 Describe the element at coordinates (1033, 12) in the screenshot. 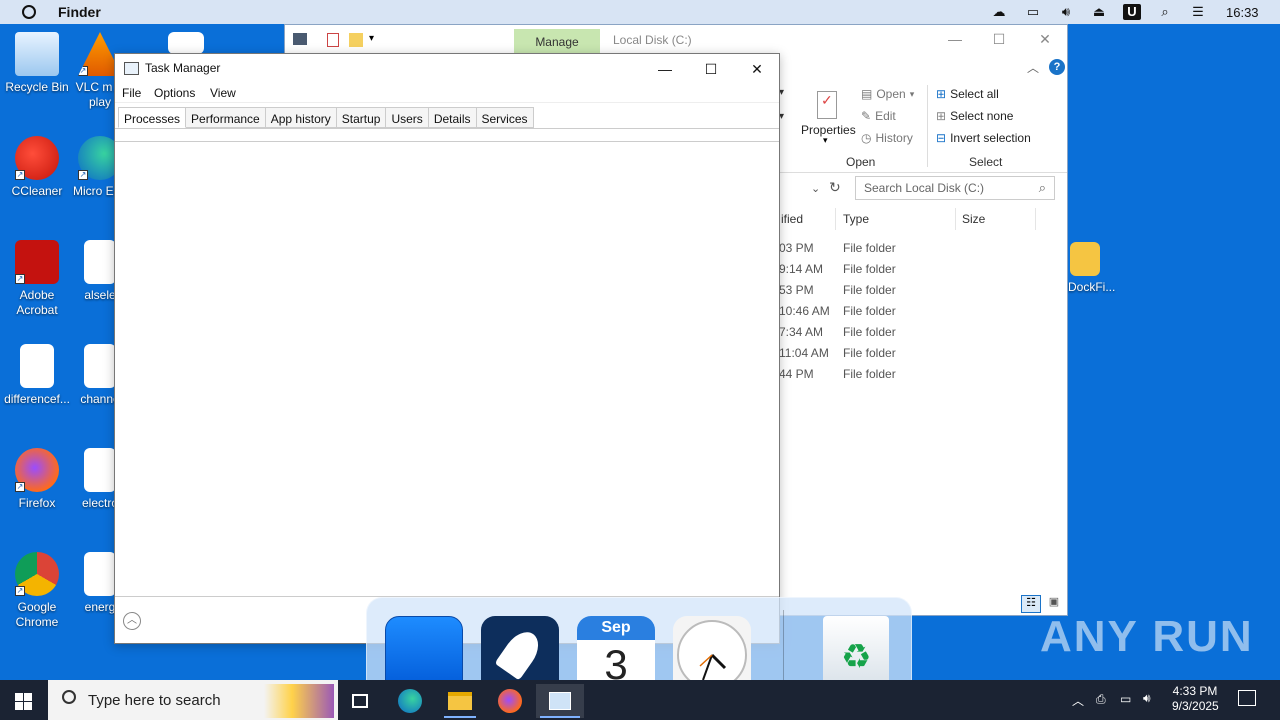

I see `display-icon: ▭` at that location.